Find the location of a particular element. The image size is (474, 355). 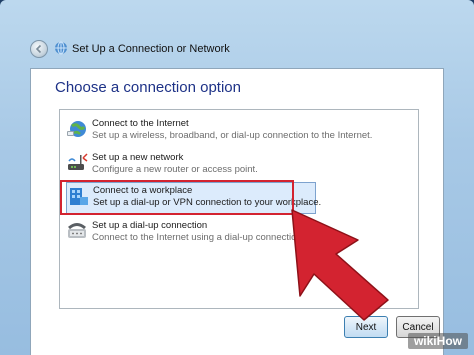

option-title: Set up a dial-up connection is located at coordinates (150, 225).